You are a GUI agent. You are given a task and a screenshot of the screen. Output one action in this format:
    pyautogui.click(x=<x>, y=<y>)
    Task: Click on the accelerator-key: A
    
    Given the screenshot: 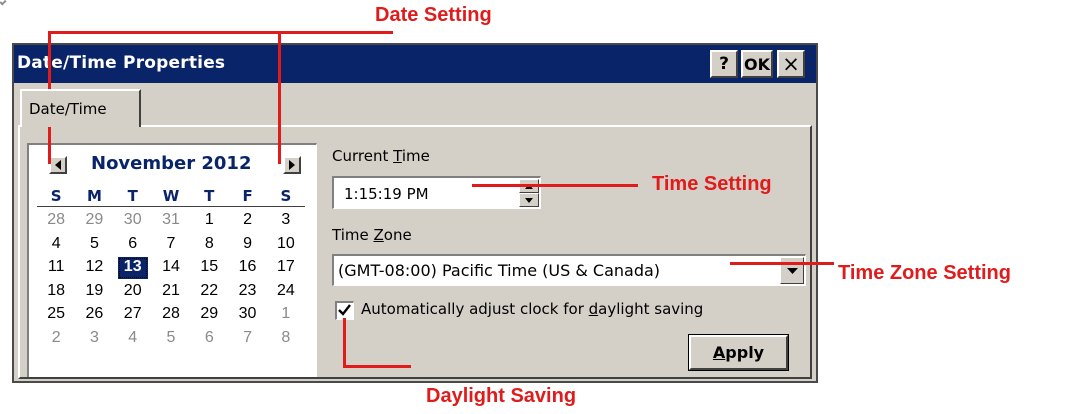 What is the action you would take?
    pyautogui.click(x=719, y=352)
    